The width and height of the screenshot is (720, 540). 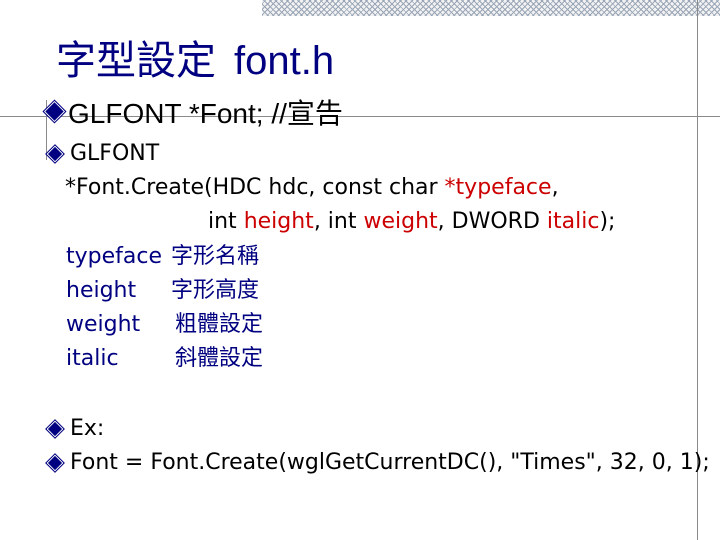 What do you see at coordinates (491, 8) in the screenshot?
I see `decorative-checker-band` at bounding box center [491, 8].